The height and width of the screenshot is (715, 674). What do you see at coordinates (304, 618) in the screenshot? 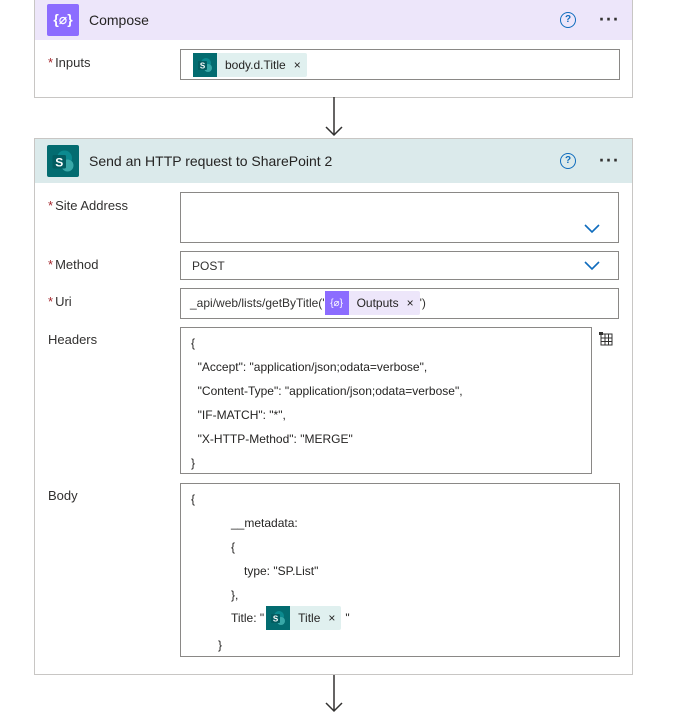
I see `title-token: S Title ×` at bounding box center [304, 618].